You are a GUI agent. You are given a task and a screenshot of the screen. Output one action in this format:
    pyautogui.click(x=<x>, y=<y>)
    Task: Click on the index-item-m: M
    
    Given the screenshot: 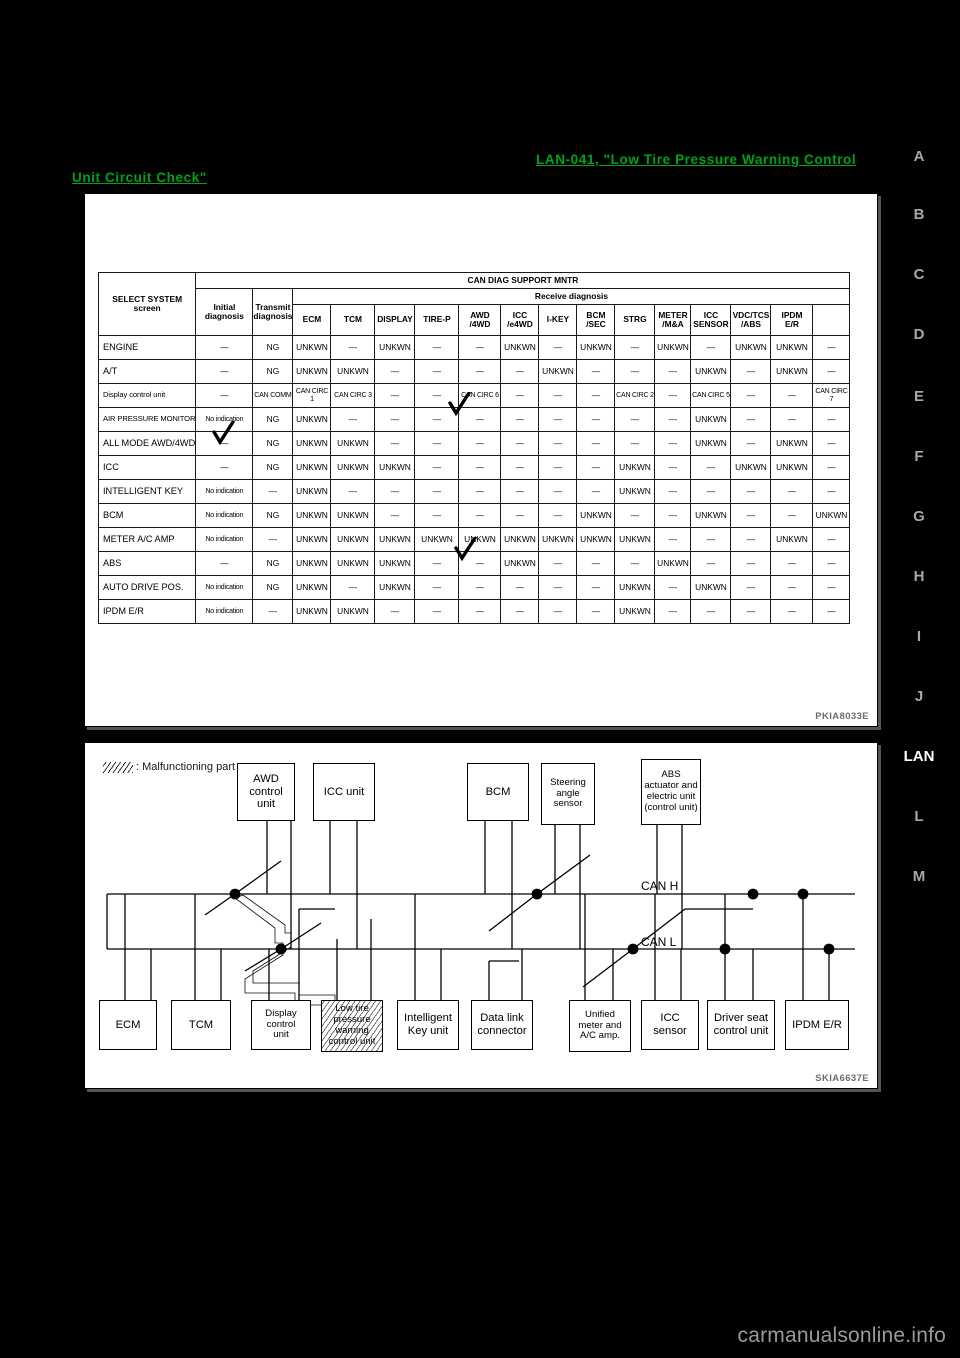 What is the action you would take?
    pyautogui.click(x=919, y=876)
    